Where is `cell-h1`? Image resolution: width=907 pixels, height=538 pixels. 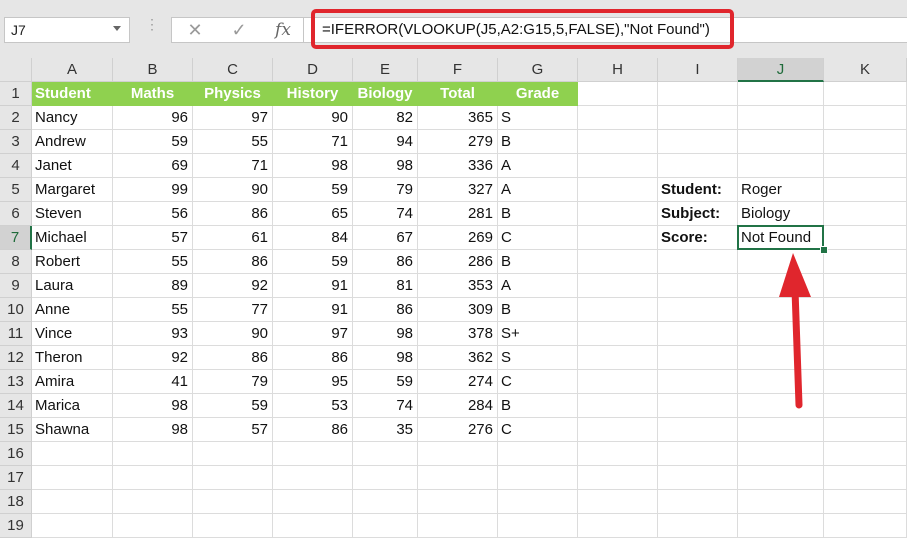
cell-h1 is located at coordinates (618, 94).